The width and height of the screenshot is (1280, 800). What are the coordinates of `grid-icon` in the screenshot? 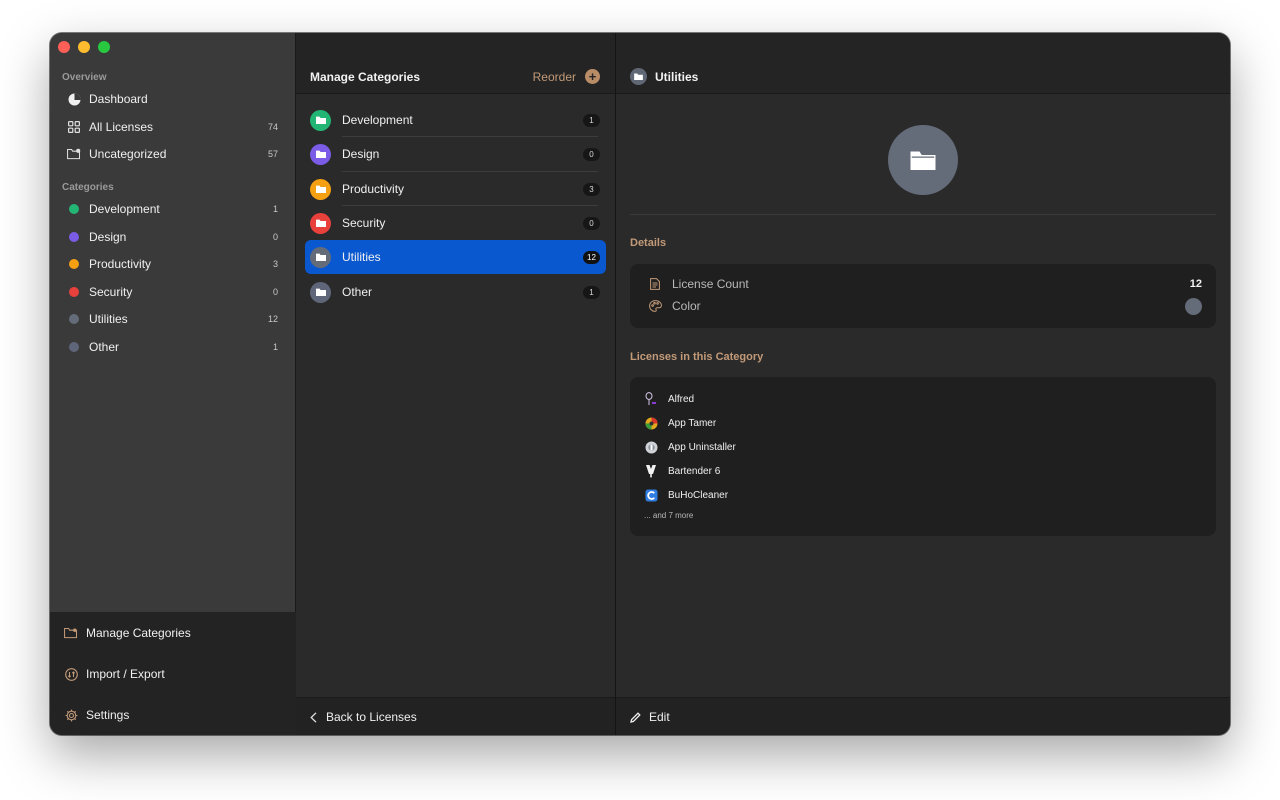 It's located at (74, 127).